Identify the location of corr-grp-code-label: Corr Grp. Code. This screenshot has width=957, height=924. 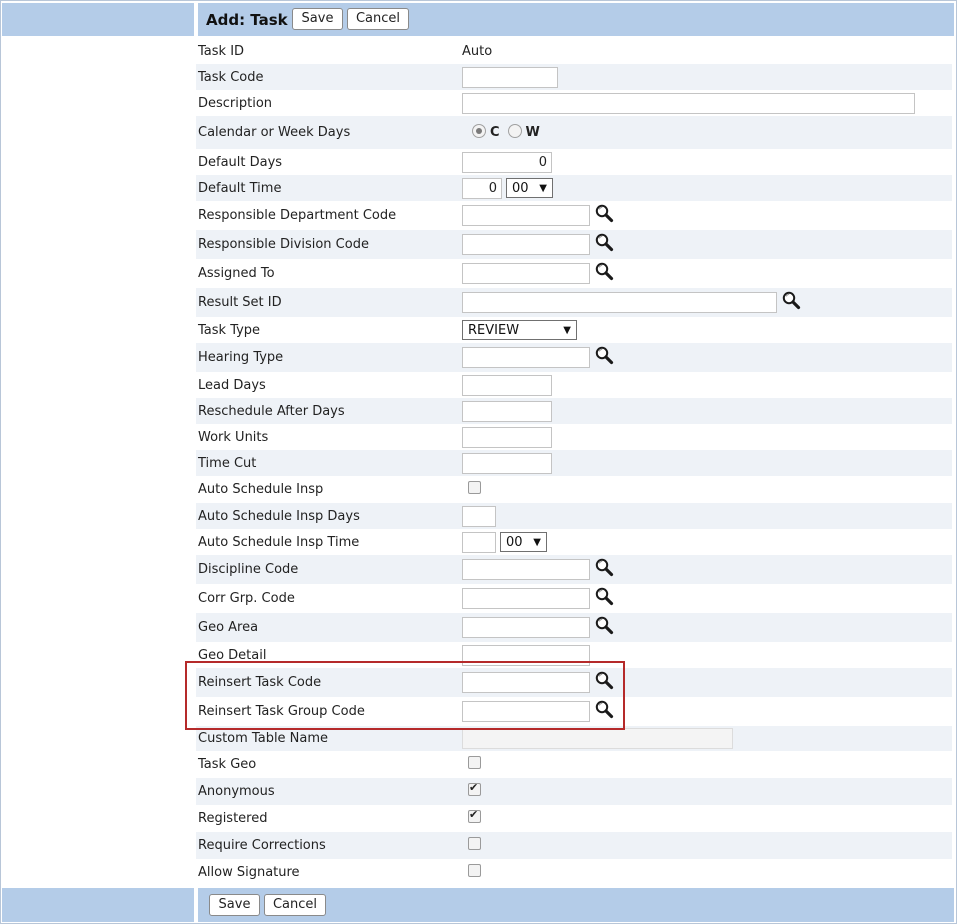
(246, 598).